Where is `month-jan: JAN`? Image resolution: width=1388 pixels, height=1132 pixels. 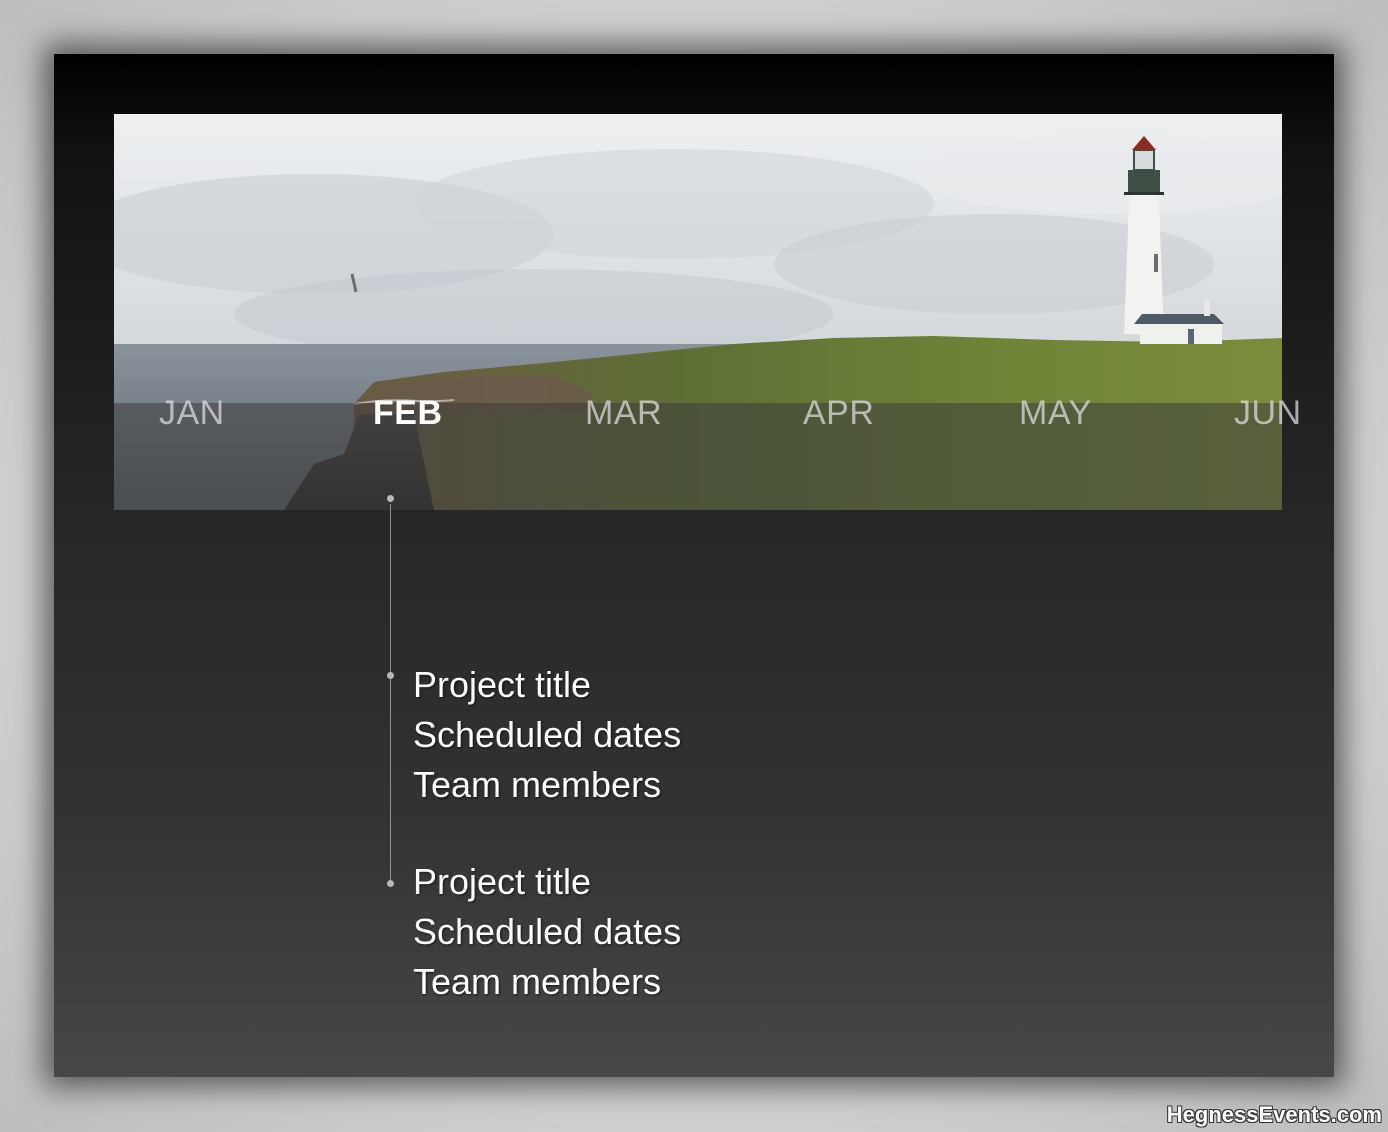
month-jan: JAN is located at coordinates (192, 413).